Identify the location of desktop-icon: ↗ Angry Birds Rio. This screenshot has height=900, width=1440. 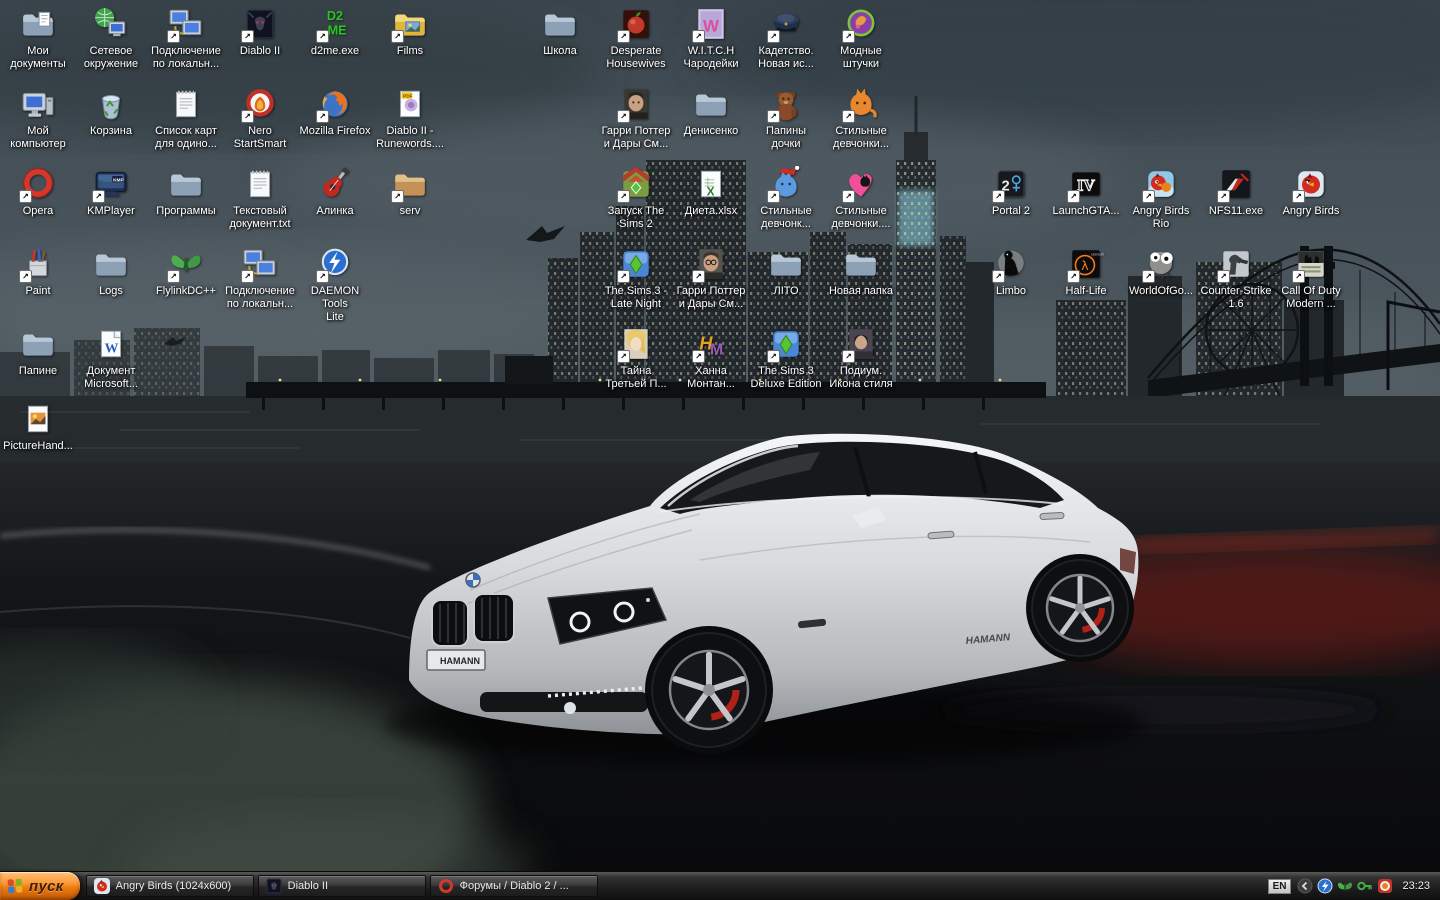
(1161, 198).